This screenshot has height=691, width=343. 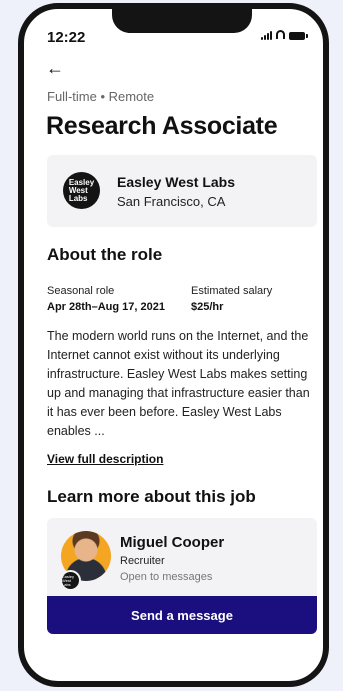 I want to click on battery-icon, so click(x=298, y=36).